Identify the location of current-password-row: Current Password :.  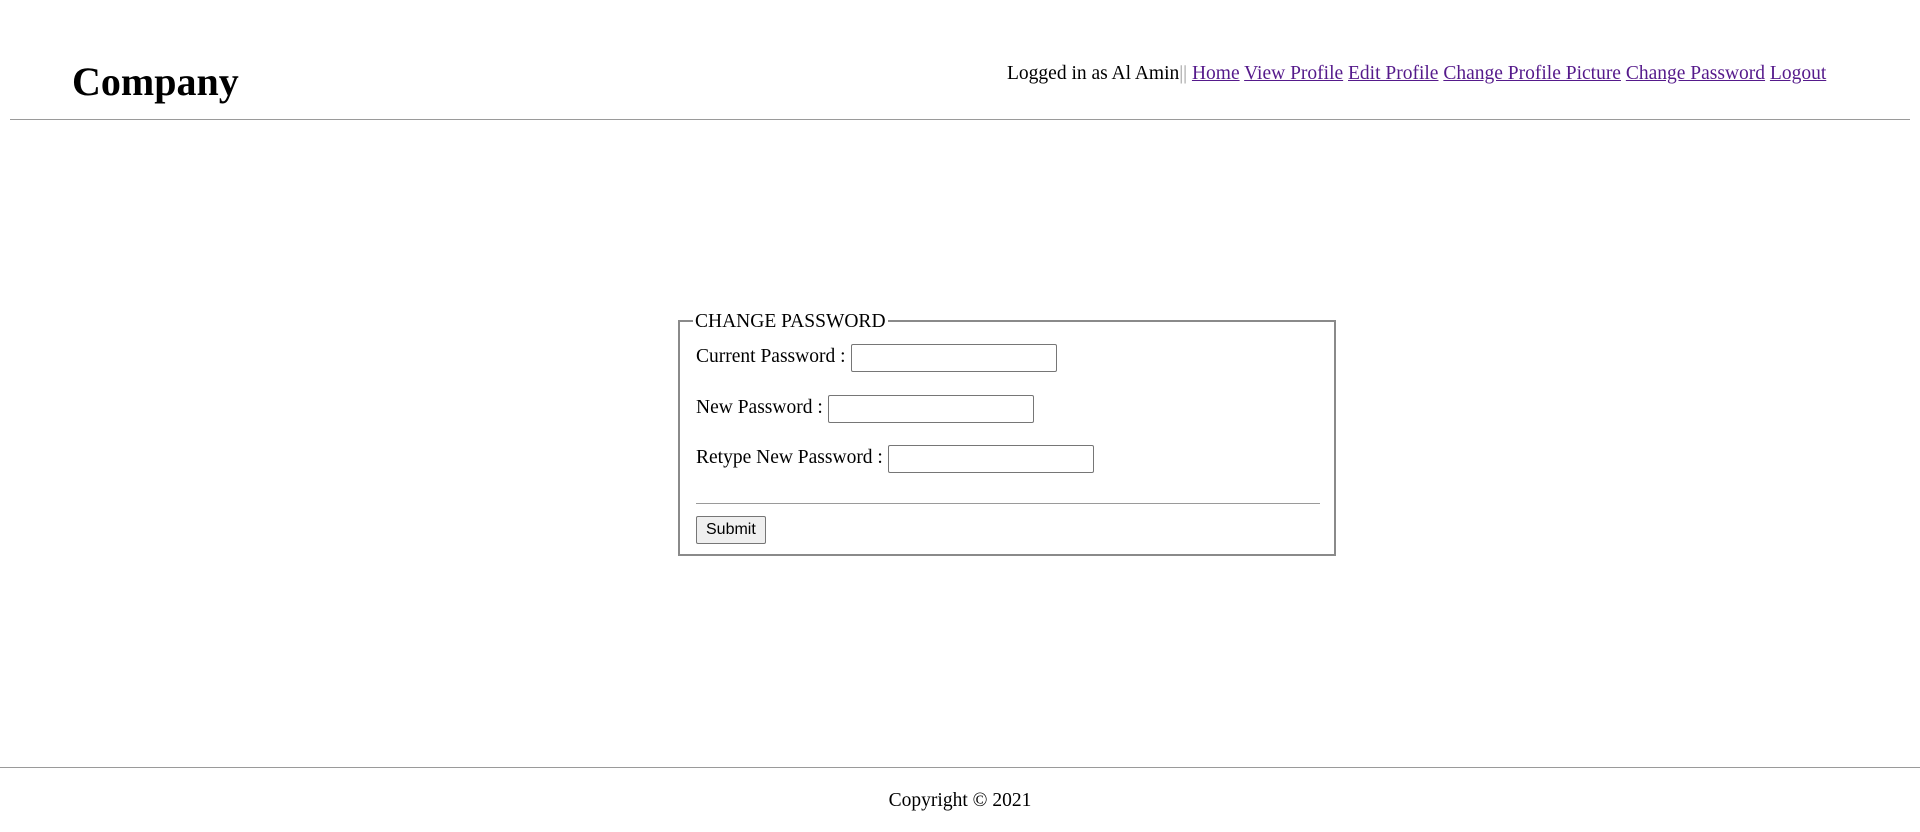
(876, 357).